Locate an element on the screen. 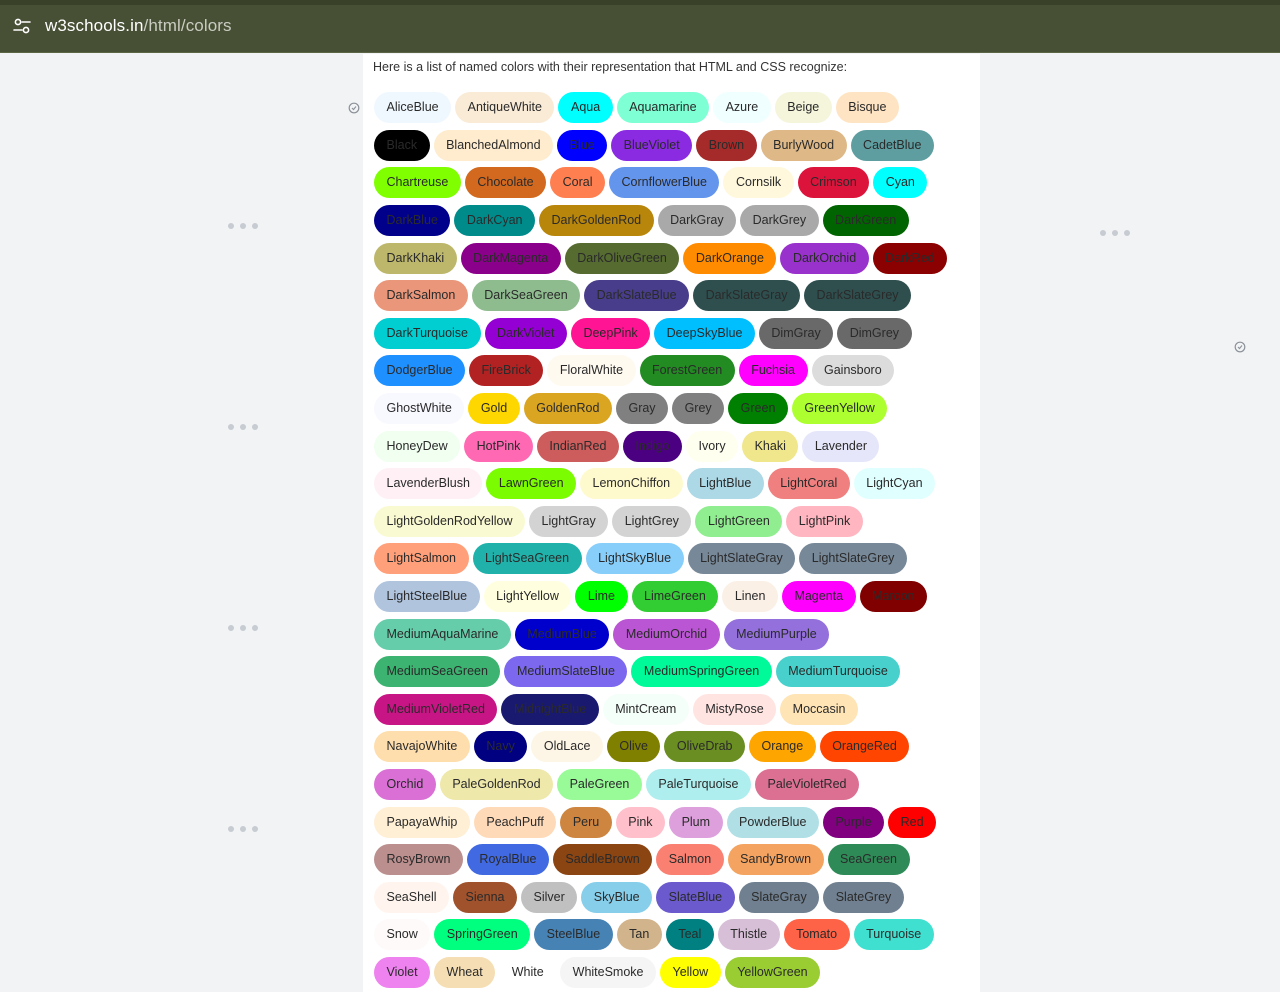  color-chip-darkkhaki: DarkKhaki is located at coordinates (415, 258).